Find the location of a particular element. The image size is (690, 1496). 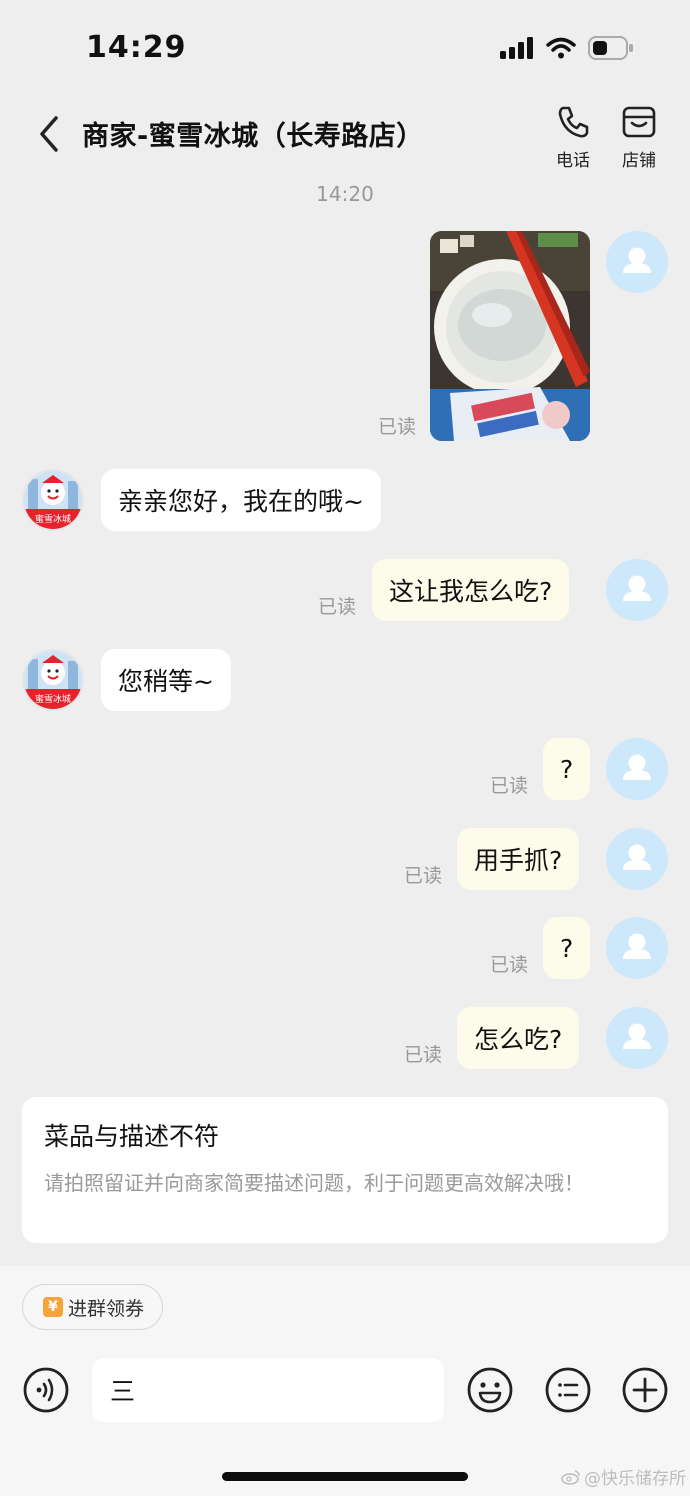

quick-reply-list-icon is located at coordinates (568, 1390).